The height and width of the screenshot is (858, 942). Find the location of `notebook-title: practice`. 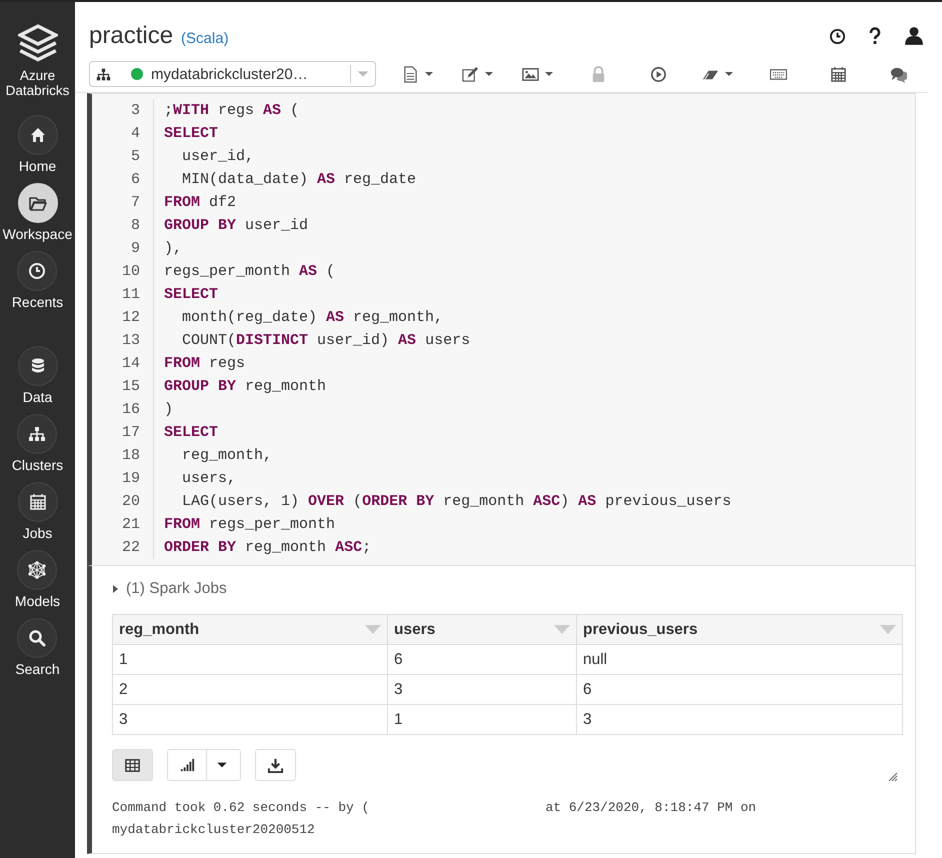

notebook-title: practice is located at coordinates (131, 35).